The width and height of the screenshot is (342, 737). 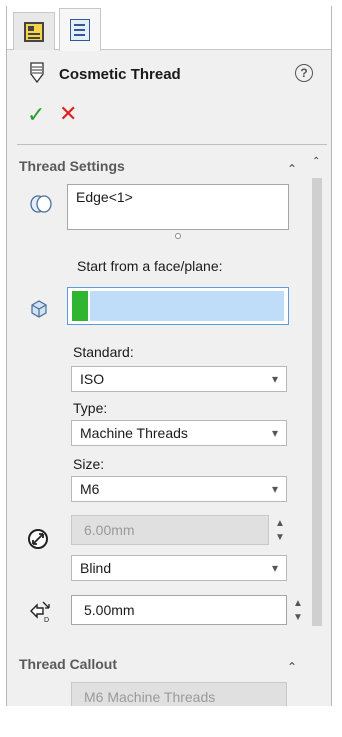 What do you see at coordinates (150, 266) in the screenshot?
I see `start-face-label: Start from a face/plane:` at bounding box center [150, 266].